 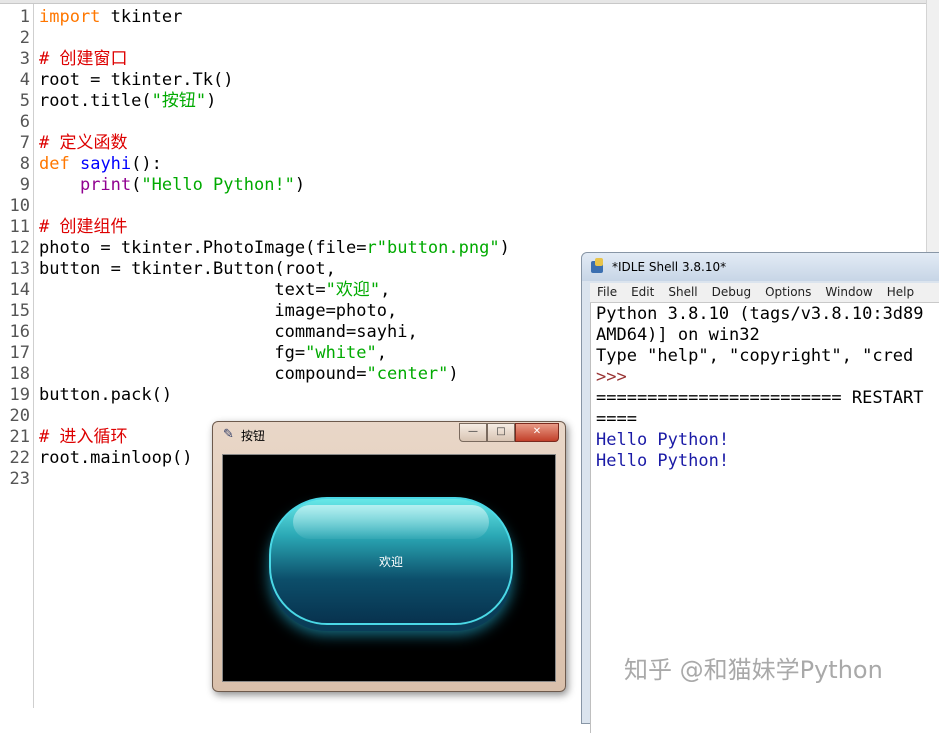 I want to click on string-token: "Hello Python!", so click(x=218, y=185).